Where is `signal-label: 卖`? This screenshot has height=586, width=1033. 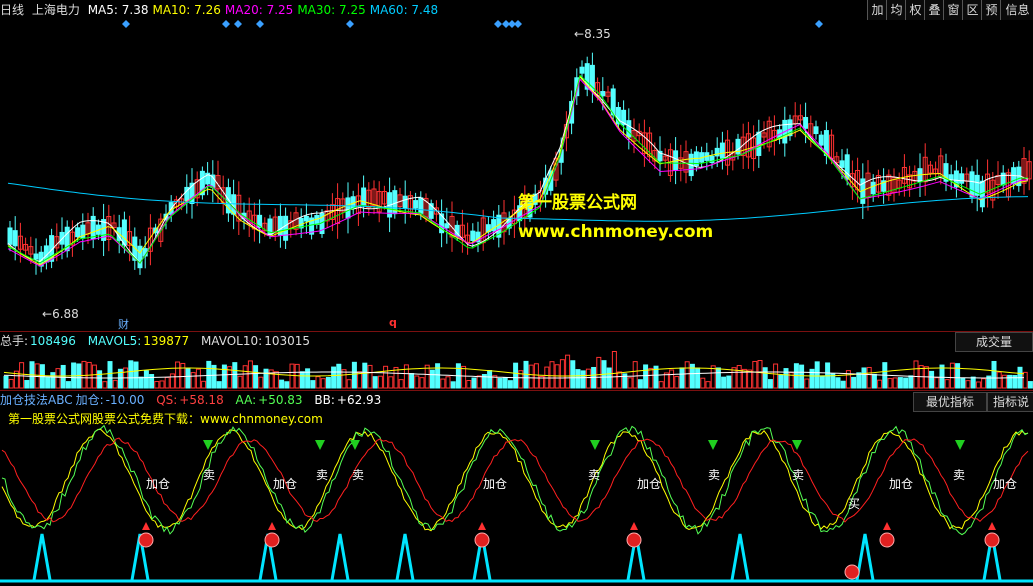 signal-label: 卖 is located at coordinates (594, 475).